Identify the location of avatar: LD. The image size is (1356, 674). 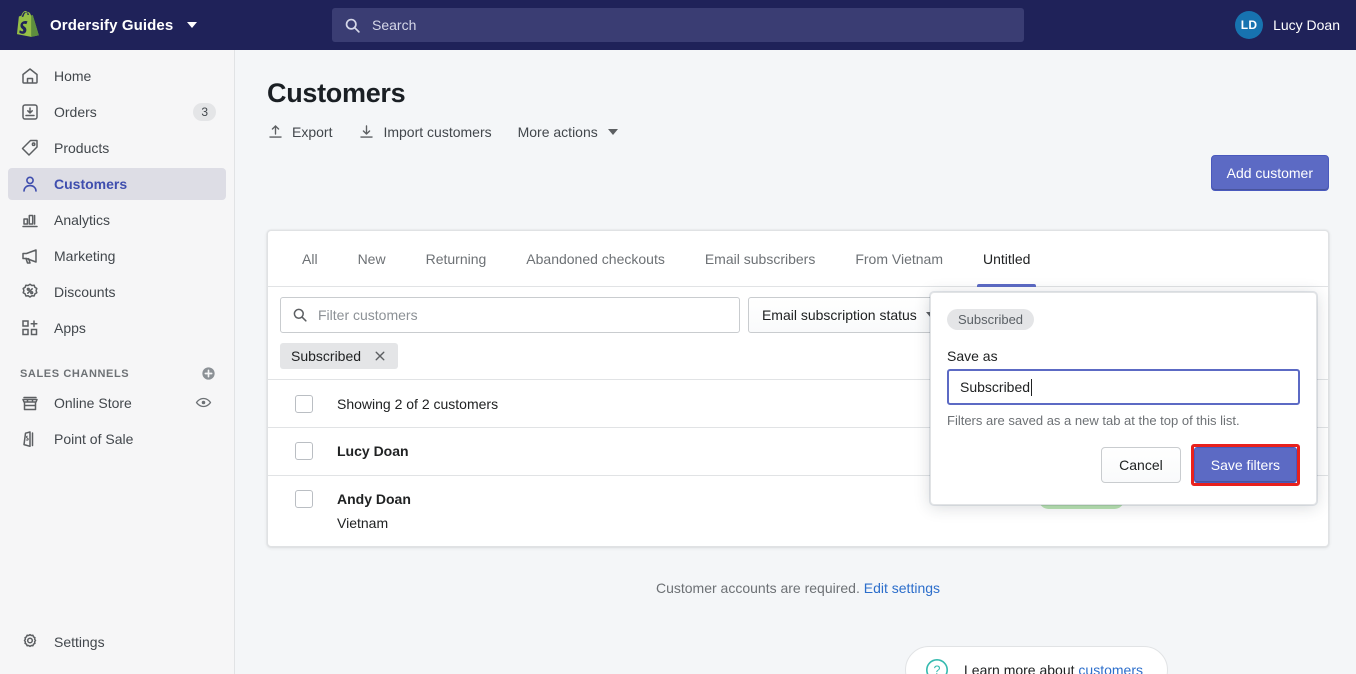
(1249, 25).